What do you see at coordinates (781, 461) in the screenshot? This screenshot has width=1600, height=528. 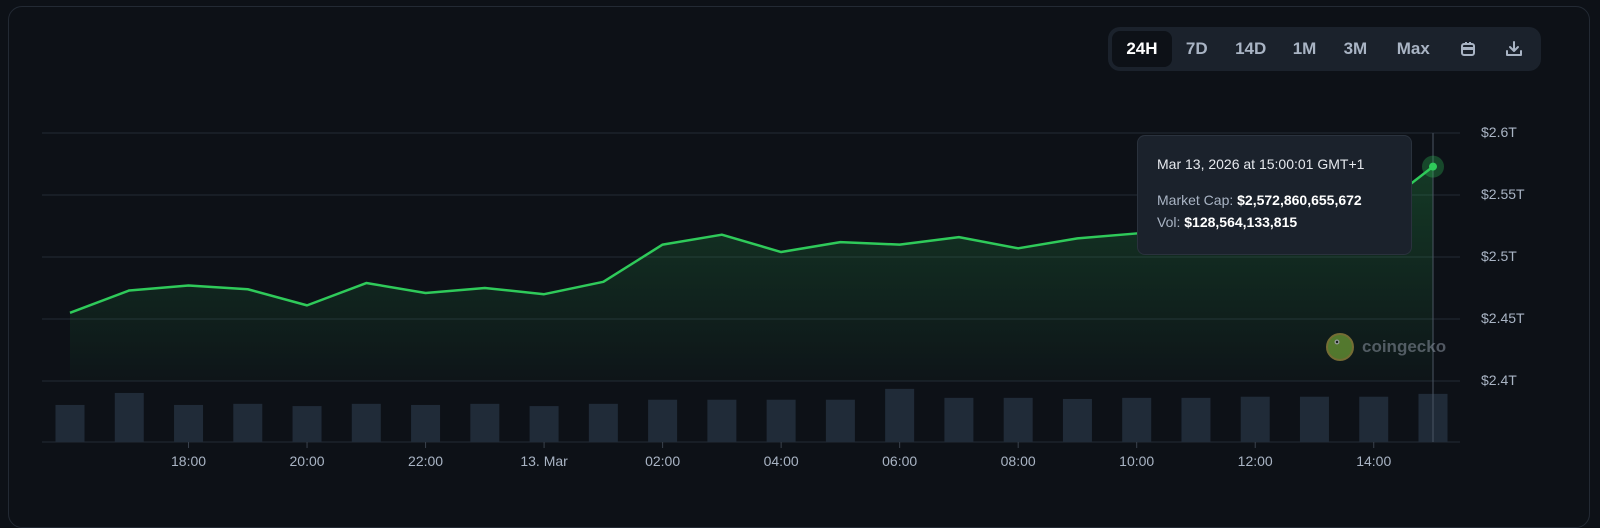 I see `x-tick-label: 04:00` at bounding box center [781, 461].